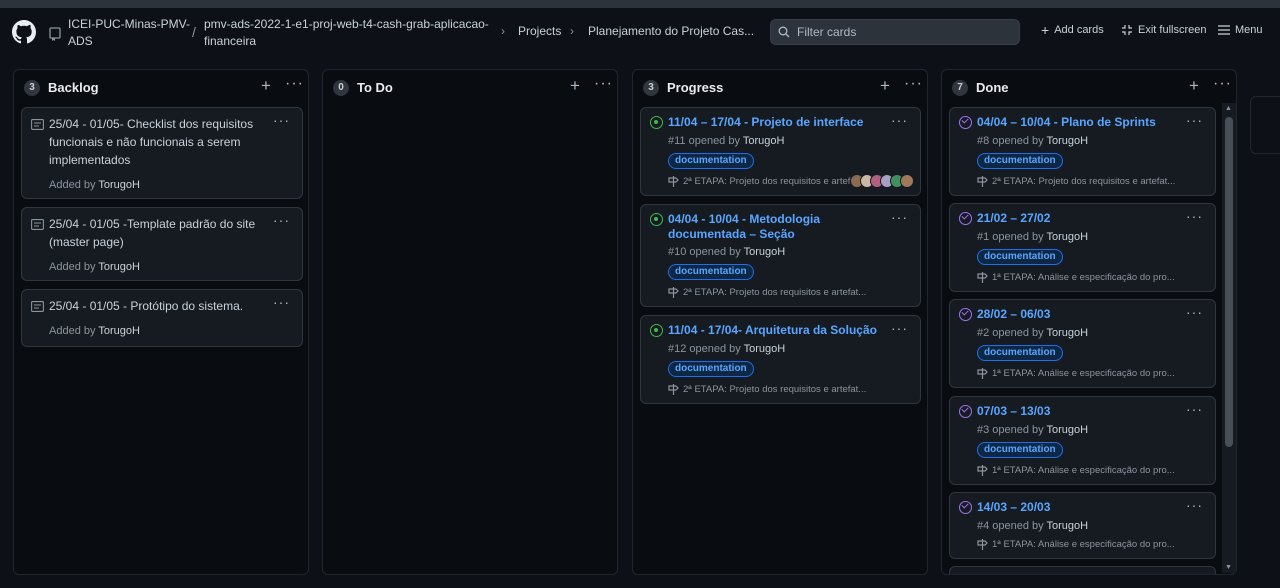 This screenshot has height=588, width=1280. What do you see at coordinates (1032, 430) in the screenshot?
I see `issue-meta: #3 opened by TorugoH` at bounding box center [1032, 430].